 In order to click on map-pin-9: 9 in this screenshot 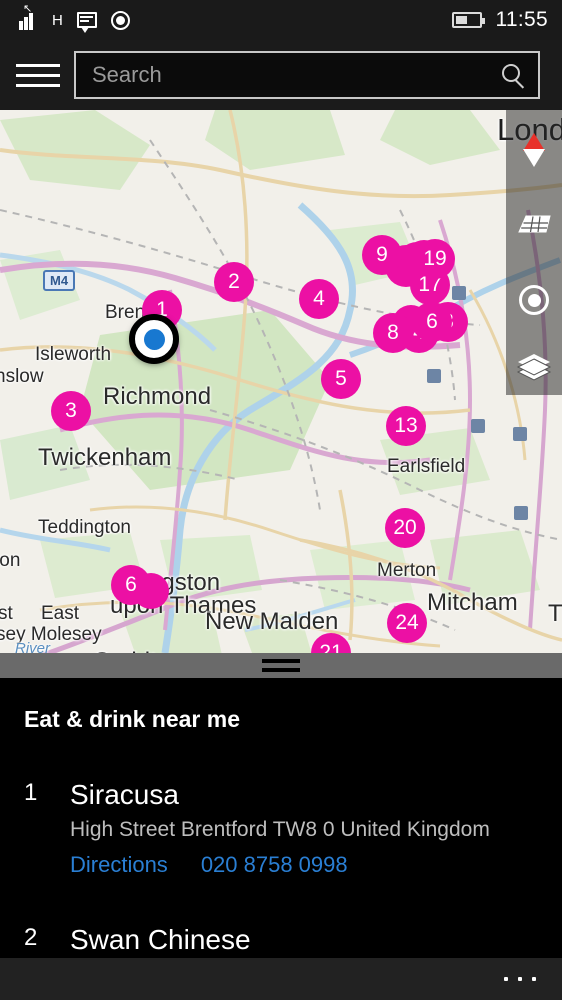, I will do `click(382, 255)`.